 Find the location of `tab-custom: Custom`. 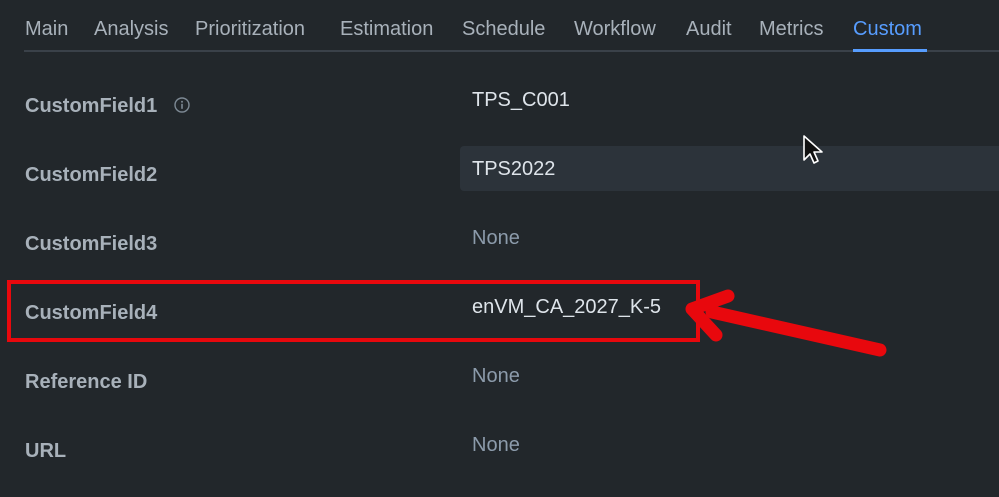

tab-custom: Custom is located at coordinates (887, 29).